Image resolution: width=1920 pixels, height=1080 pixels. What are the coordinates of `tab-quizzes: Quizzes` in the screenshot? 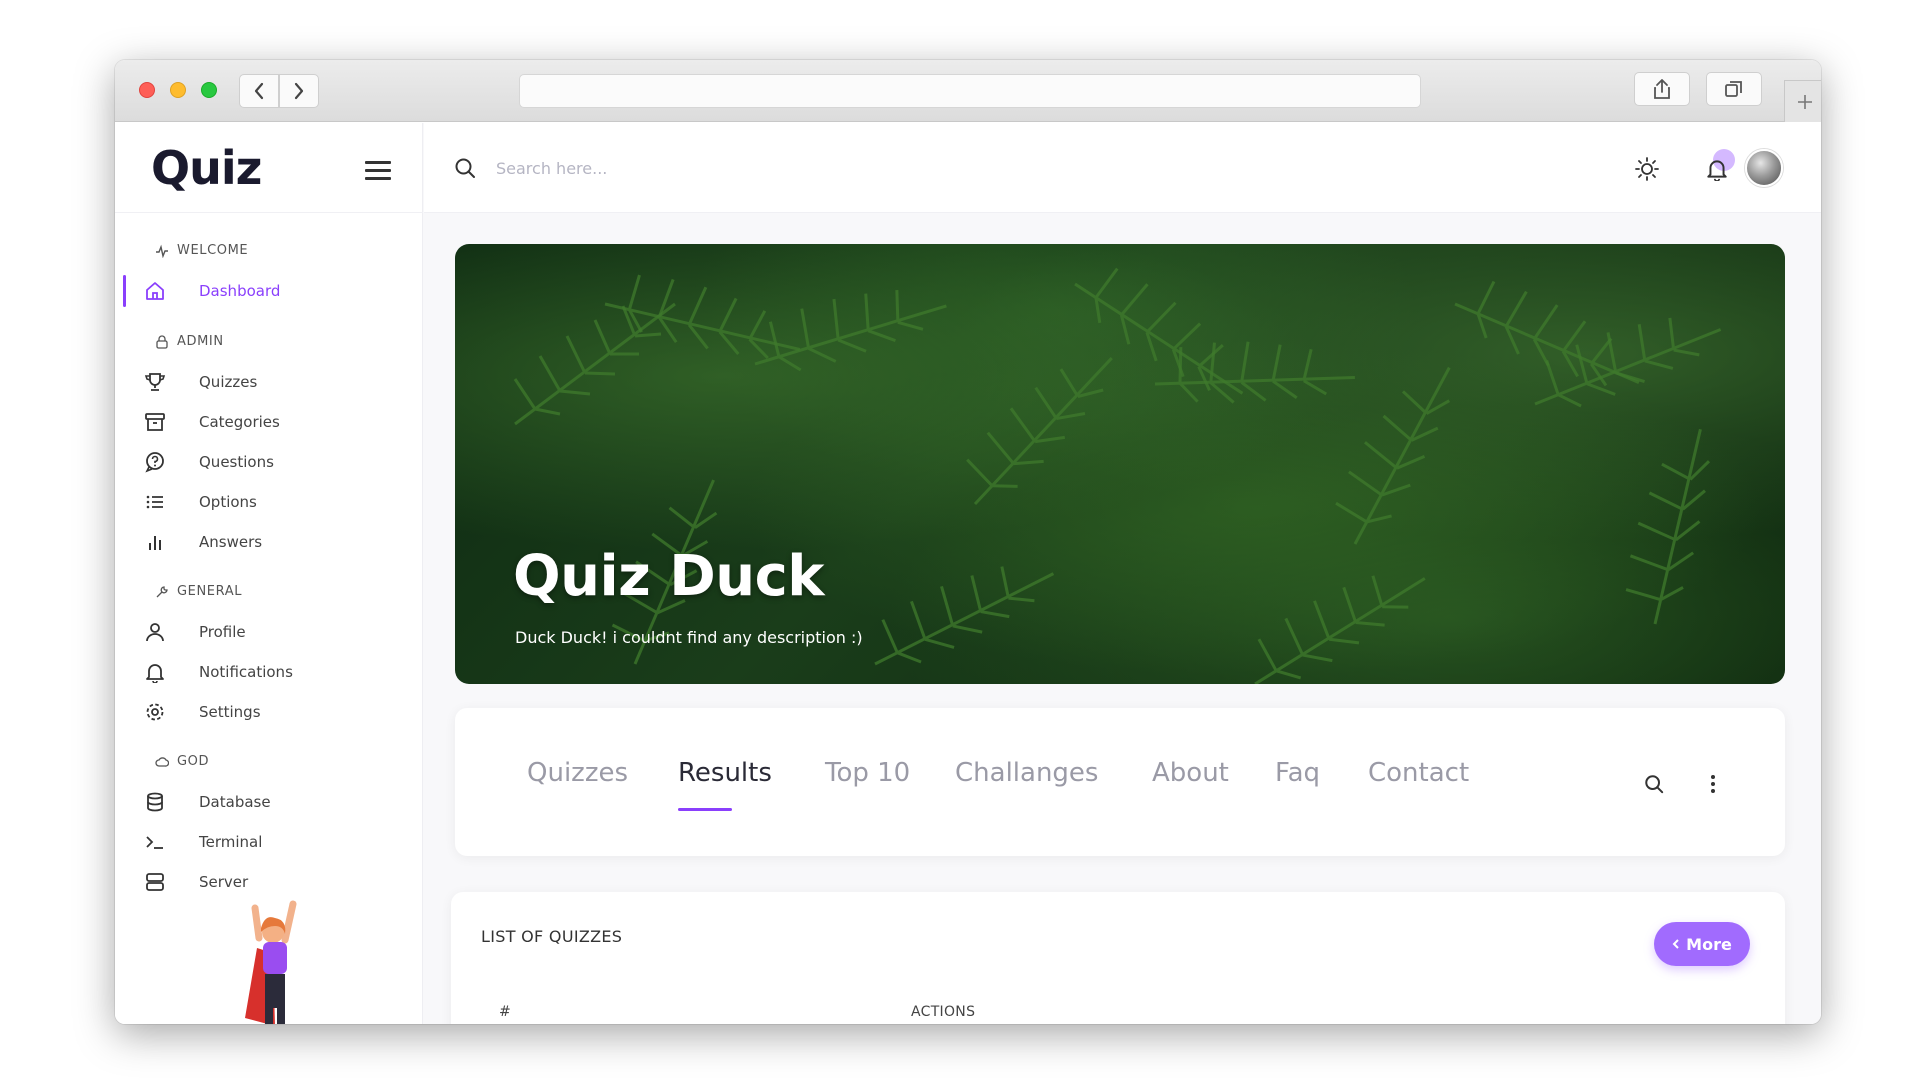 It's located at (577, 773).